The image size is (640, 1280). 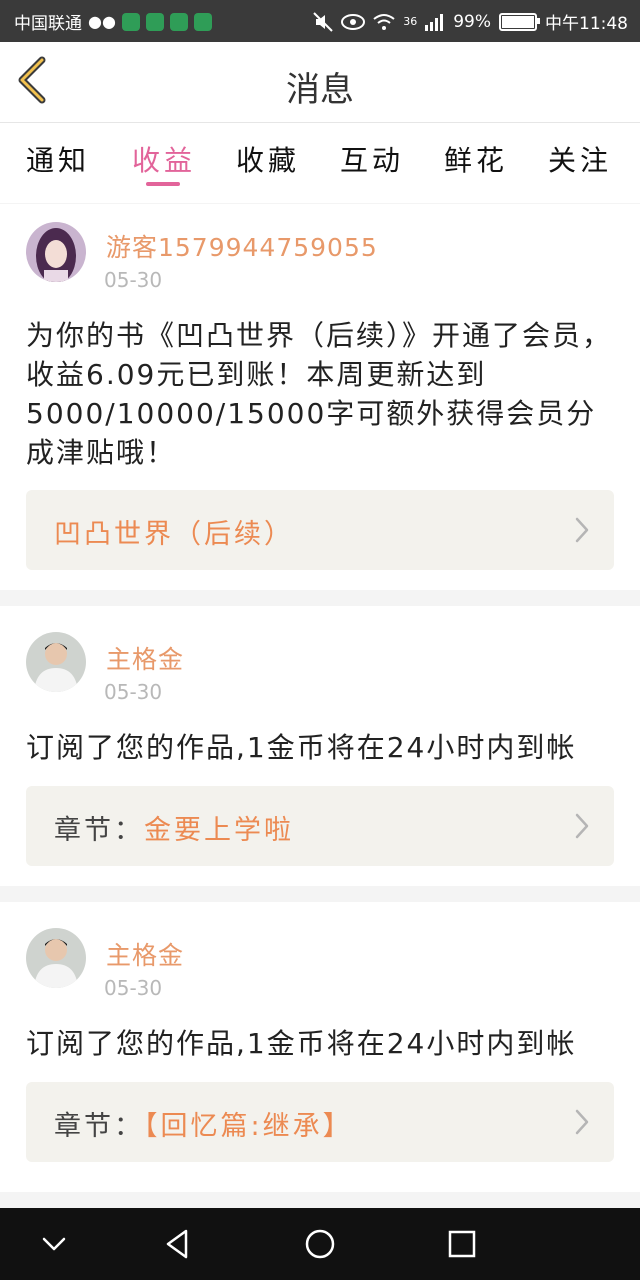 What do you see at coordinates (320, 90) in the screenshot?
I see `page-title: 消息` at bounding box center [320, 90].